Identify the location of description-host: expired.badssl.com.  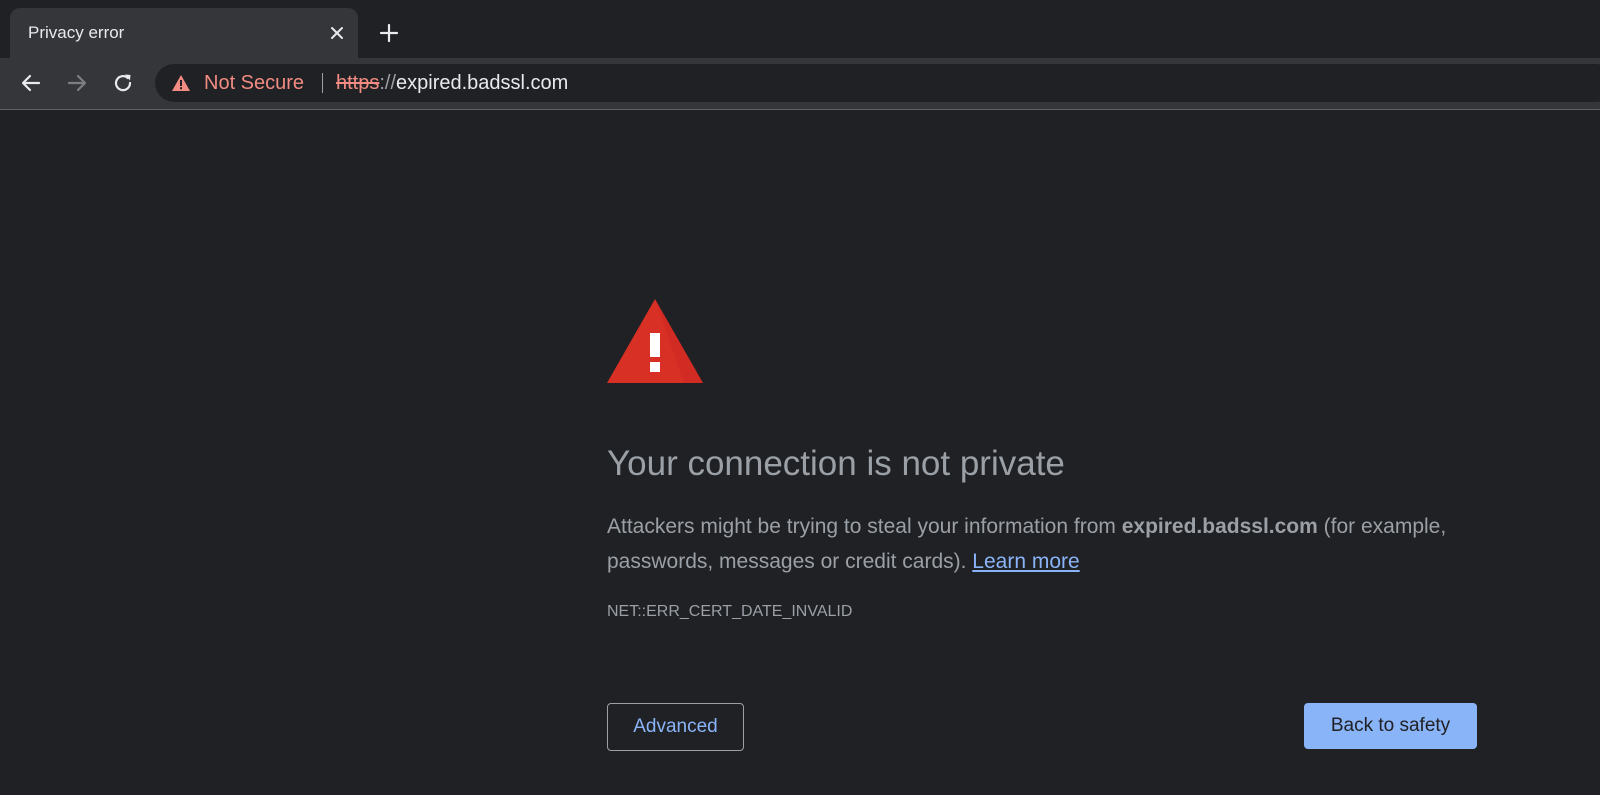
(1219, 526).